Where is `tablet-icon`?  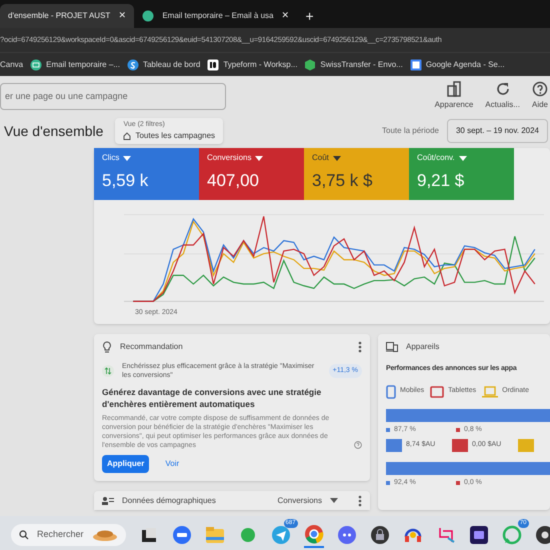
tablet-icon is located at coordinates (437, 392).